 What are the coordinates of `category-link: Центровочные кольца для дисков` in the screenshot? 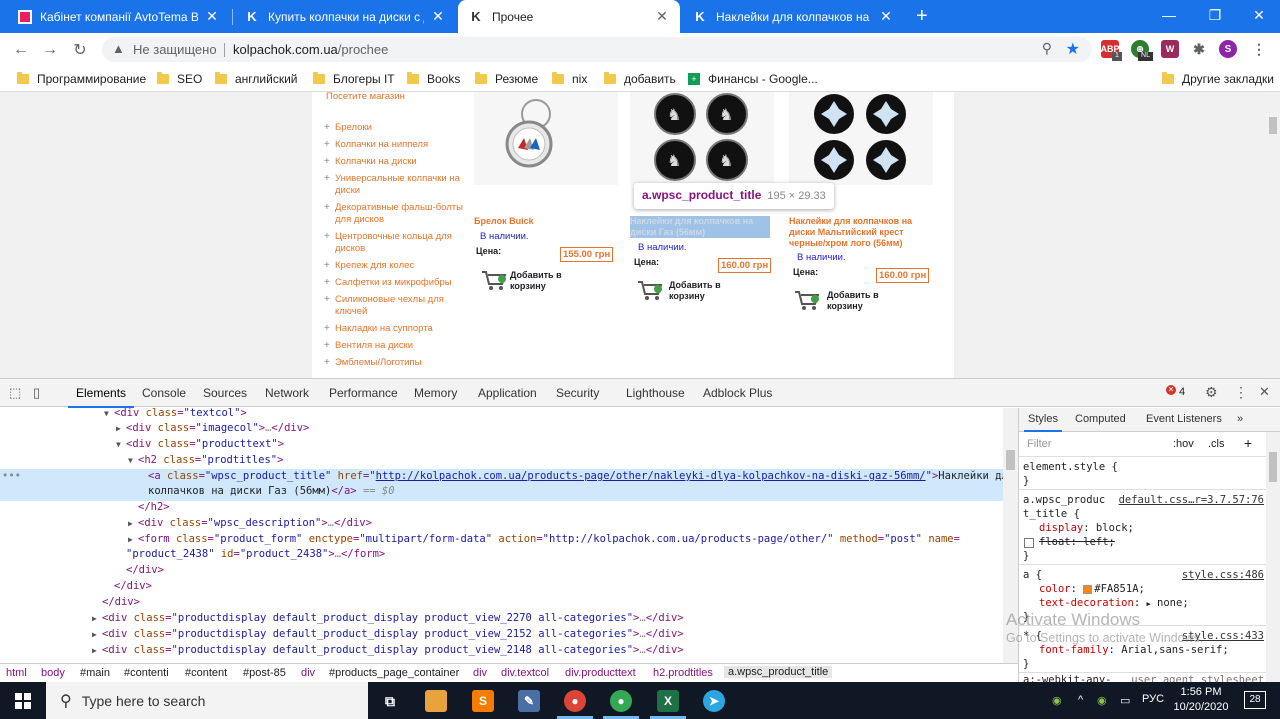 It's located at (394, 243).